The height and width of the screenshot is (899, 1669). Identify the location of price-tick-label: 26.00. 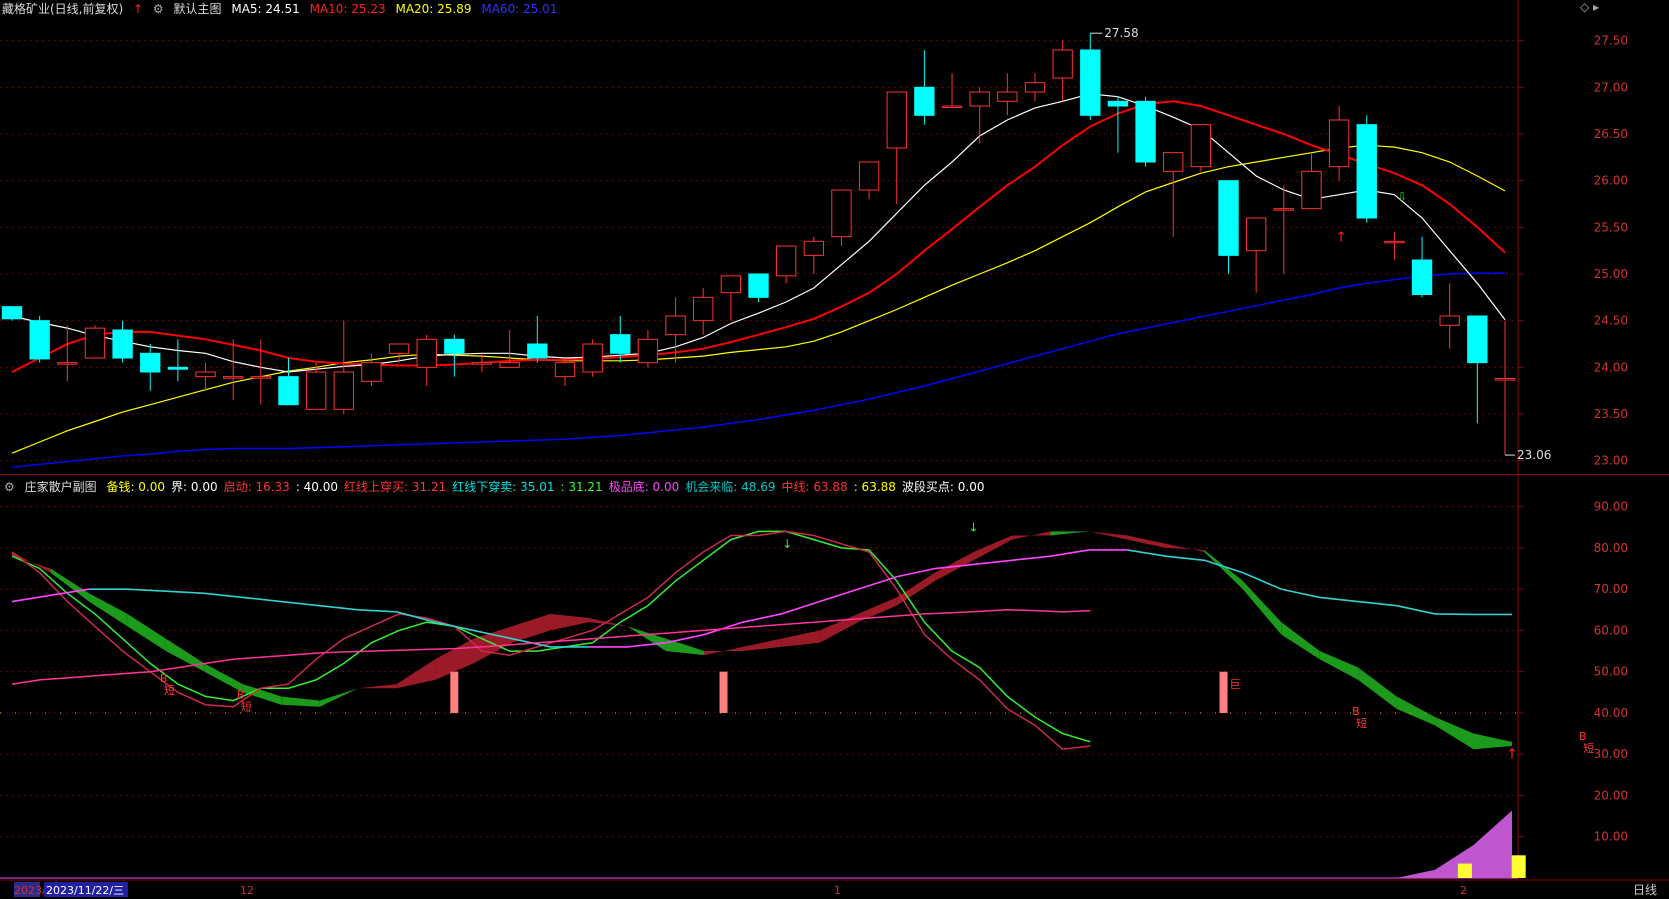
(1611, 181).